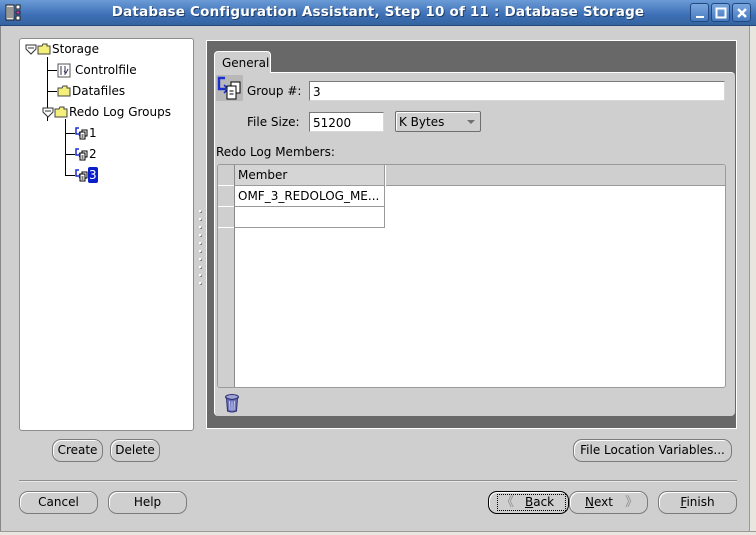 This screenshot has height=535, width=756. Describe the element at coordinates (378, 481) in the screenshot. I see `divider` at that location.